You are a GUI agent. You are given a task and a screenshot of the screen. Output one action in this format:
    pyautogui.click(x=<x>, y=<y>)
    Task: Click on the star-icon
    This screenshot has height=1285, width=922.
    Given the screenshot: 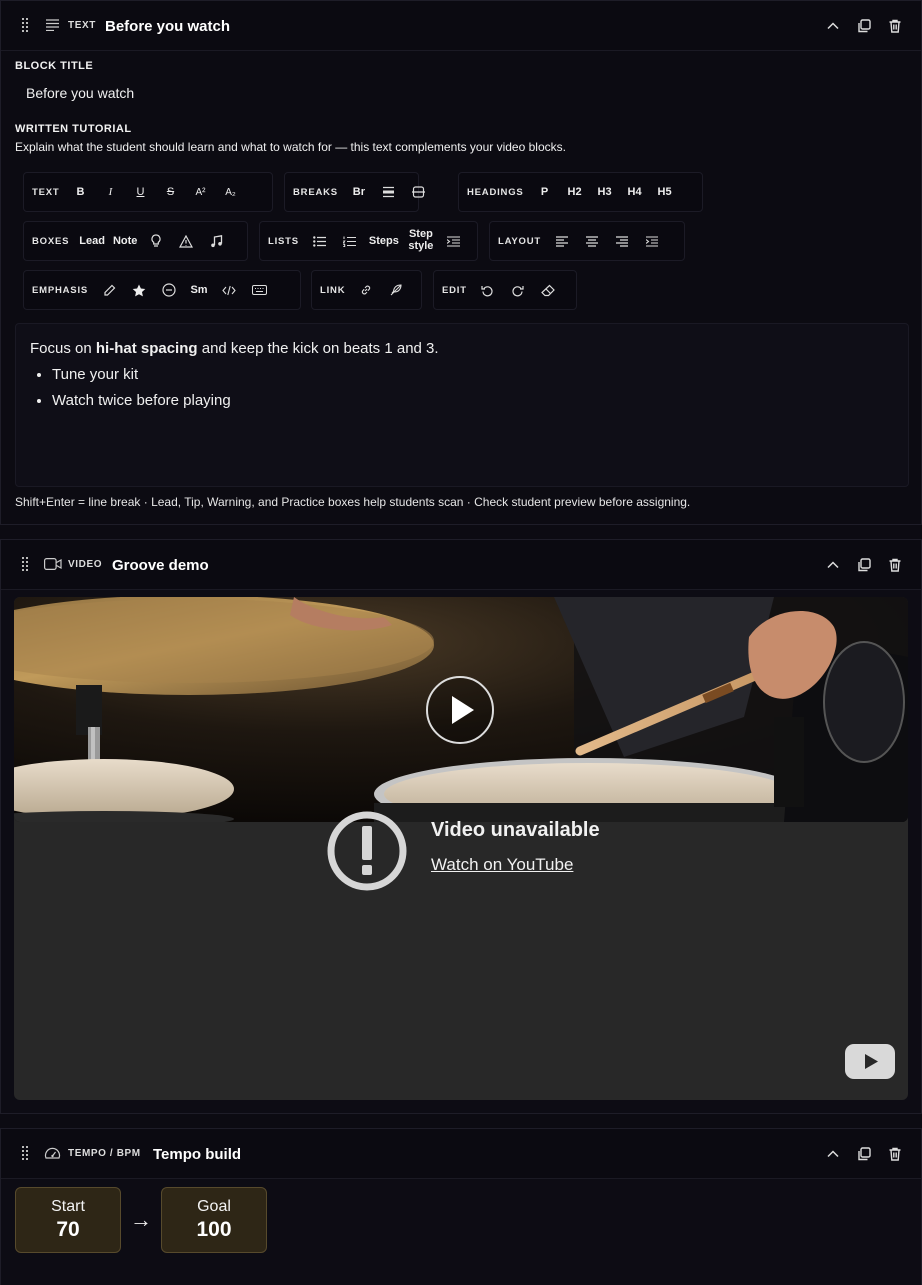 What is the action you would take?
    pyautogui.click(x=139, y=290)
    